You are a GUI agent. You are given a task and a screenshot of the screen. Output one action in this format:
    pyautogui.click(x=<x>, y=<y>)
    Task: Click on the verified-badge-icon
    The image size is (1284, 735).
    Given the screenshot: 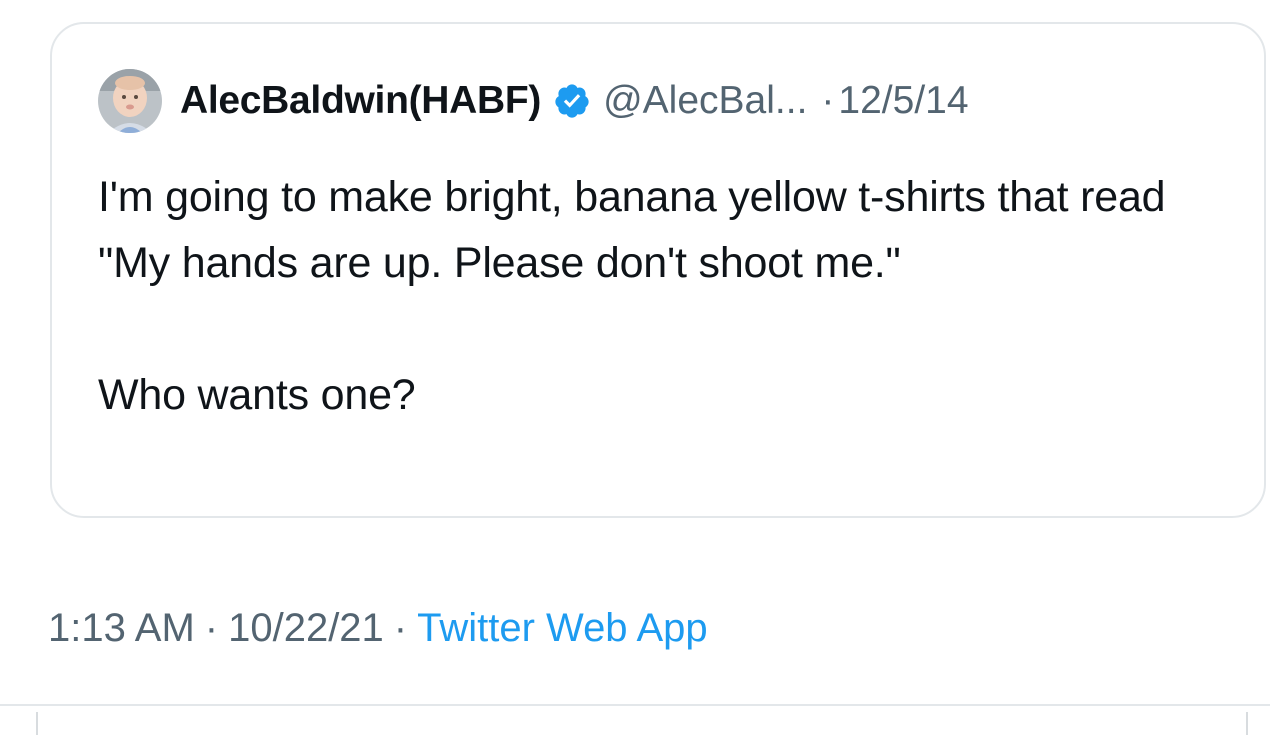 What is the action you would take?
    pyautogui.click(x=572, y=101)
    